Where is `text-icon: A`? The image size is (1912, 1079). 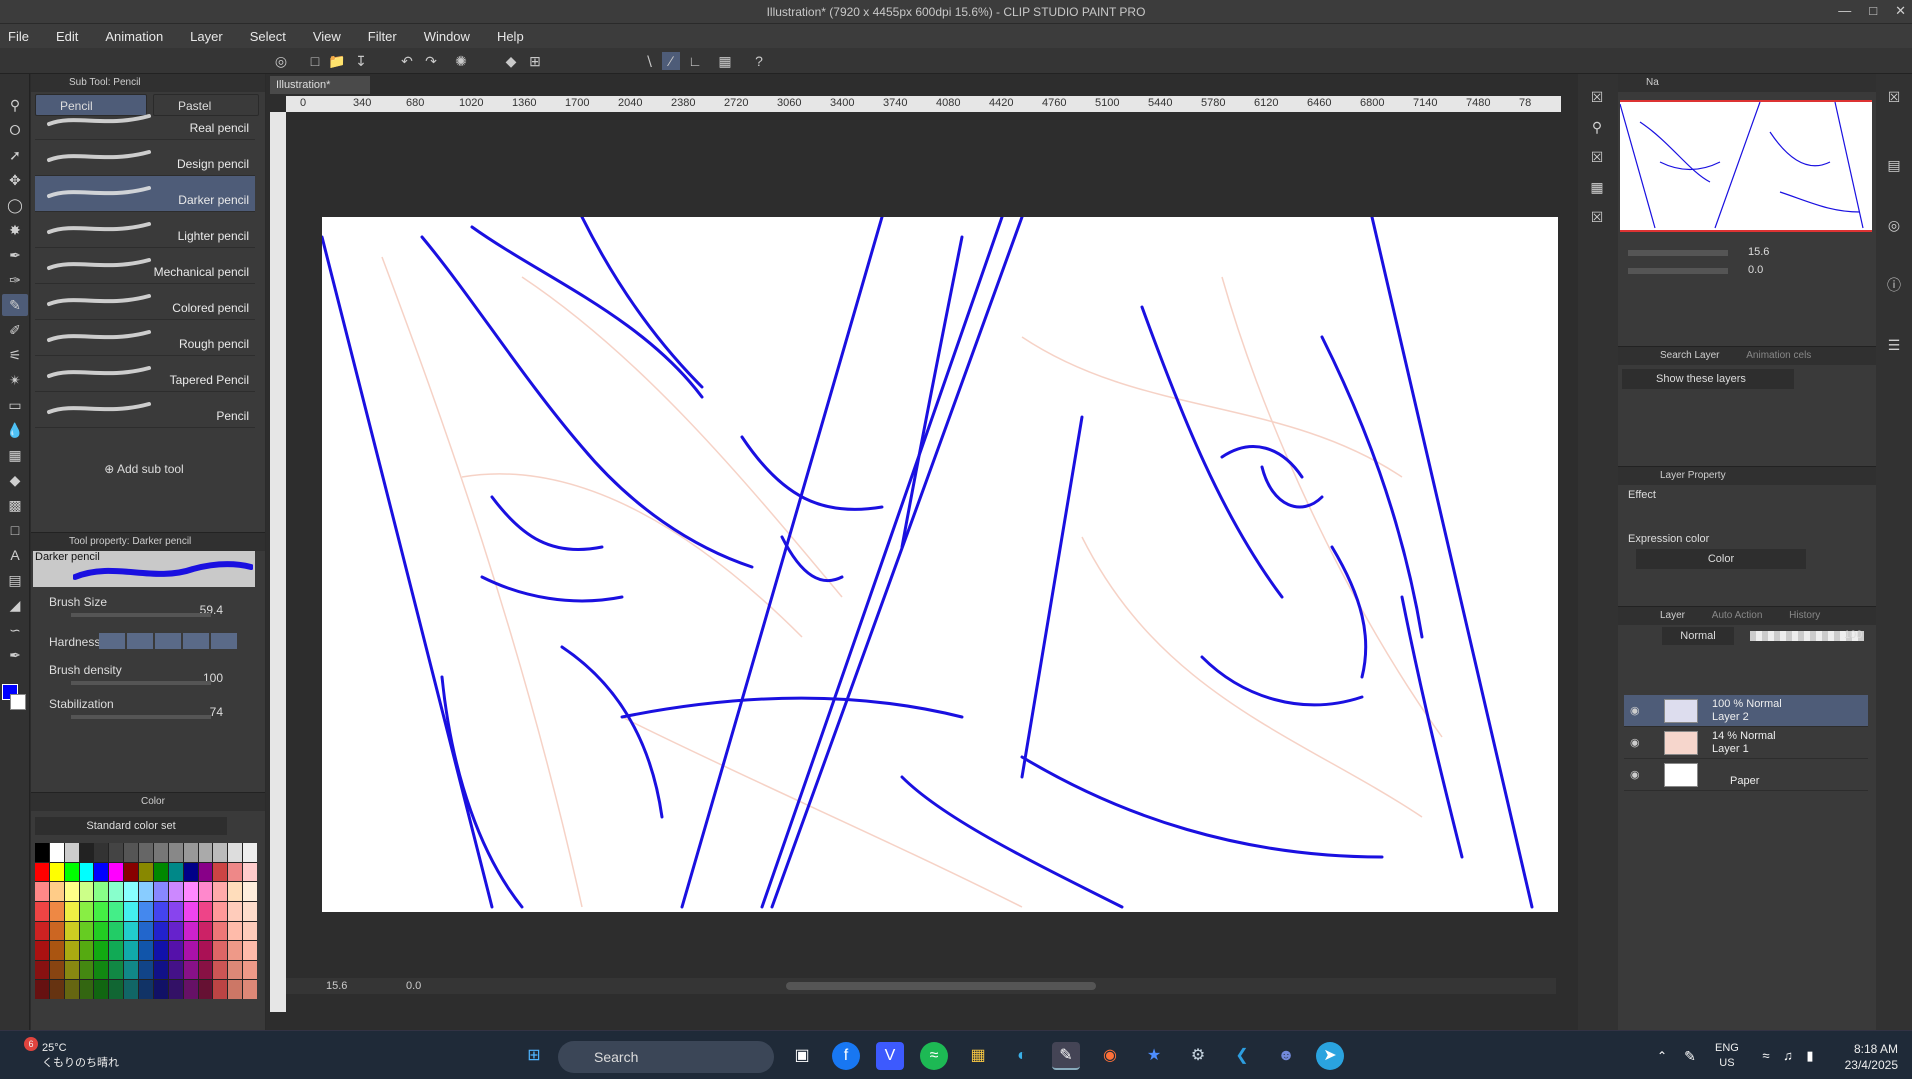
text-icon: A is located at coordinates (15, 555).